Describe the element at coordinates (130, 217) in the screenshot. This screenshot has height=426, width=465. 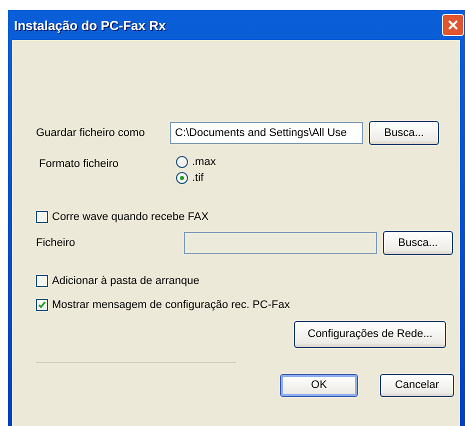
I see `checkbox-label: Corre wave quando recebe FAX` at that location.